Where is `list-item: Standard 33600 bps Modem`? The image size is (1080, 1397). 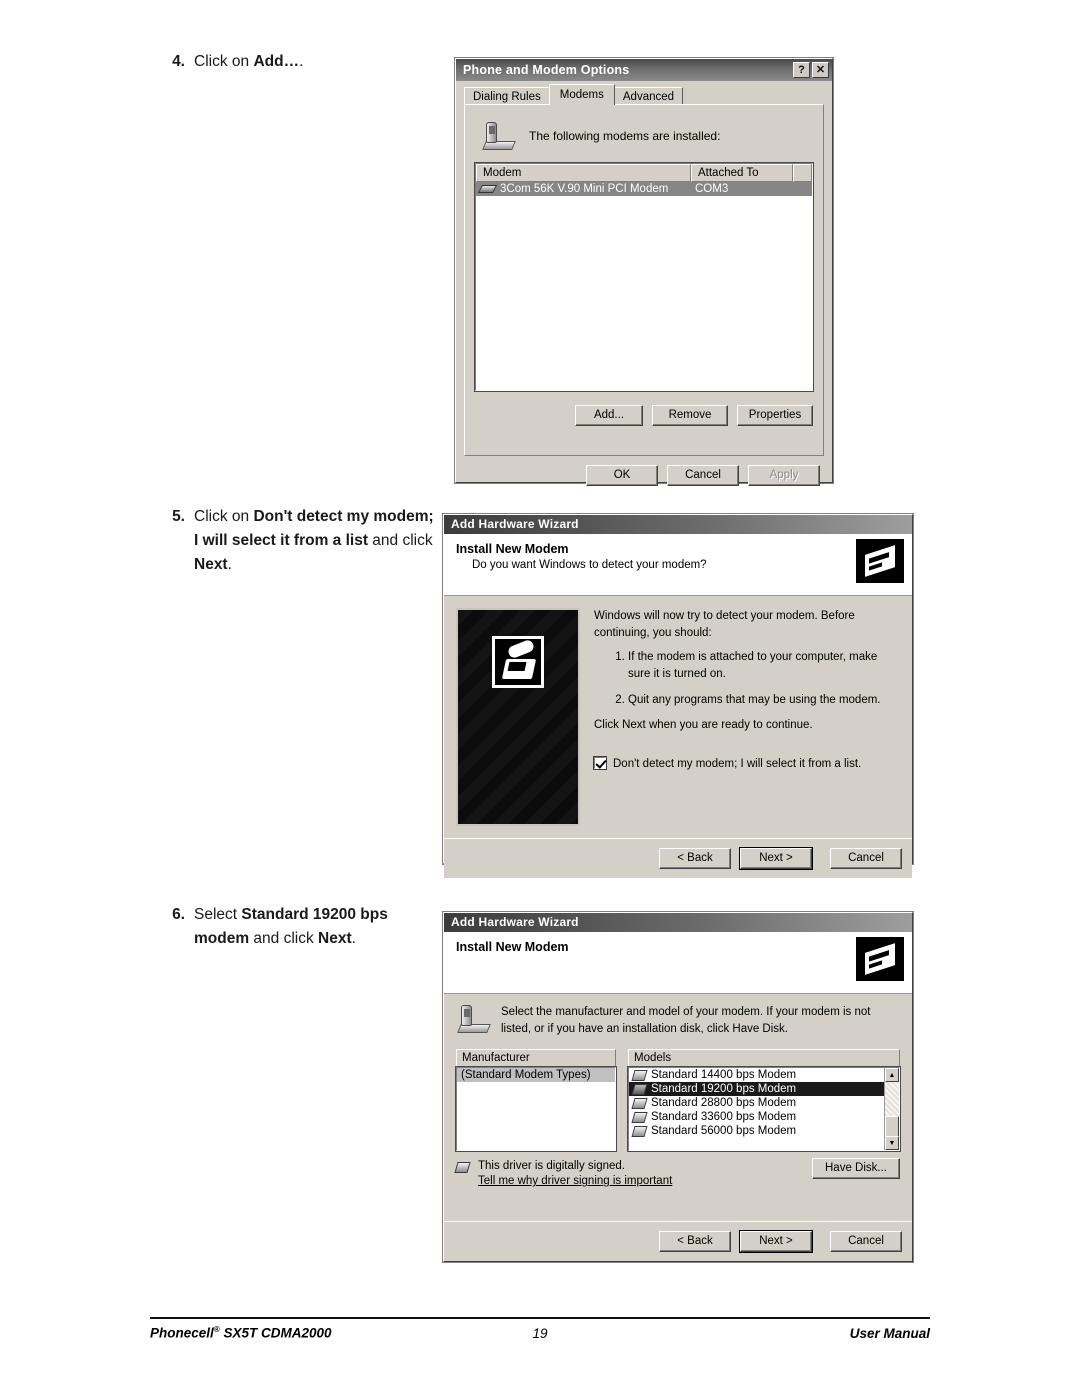
list-item: Standard 33600 bps Modem is located at coordinates (764, 1117).